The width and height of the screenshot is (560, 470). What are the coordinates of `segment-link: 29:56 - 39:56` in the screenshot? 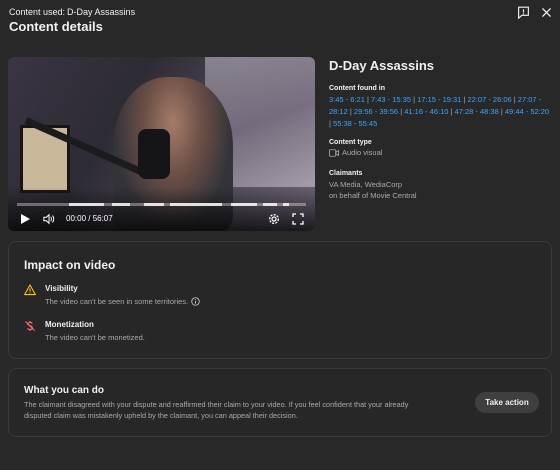 It's located at (376, 111).